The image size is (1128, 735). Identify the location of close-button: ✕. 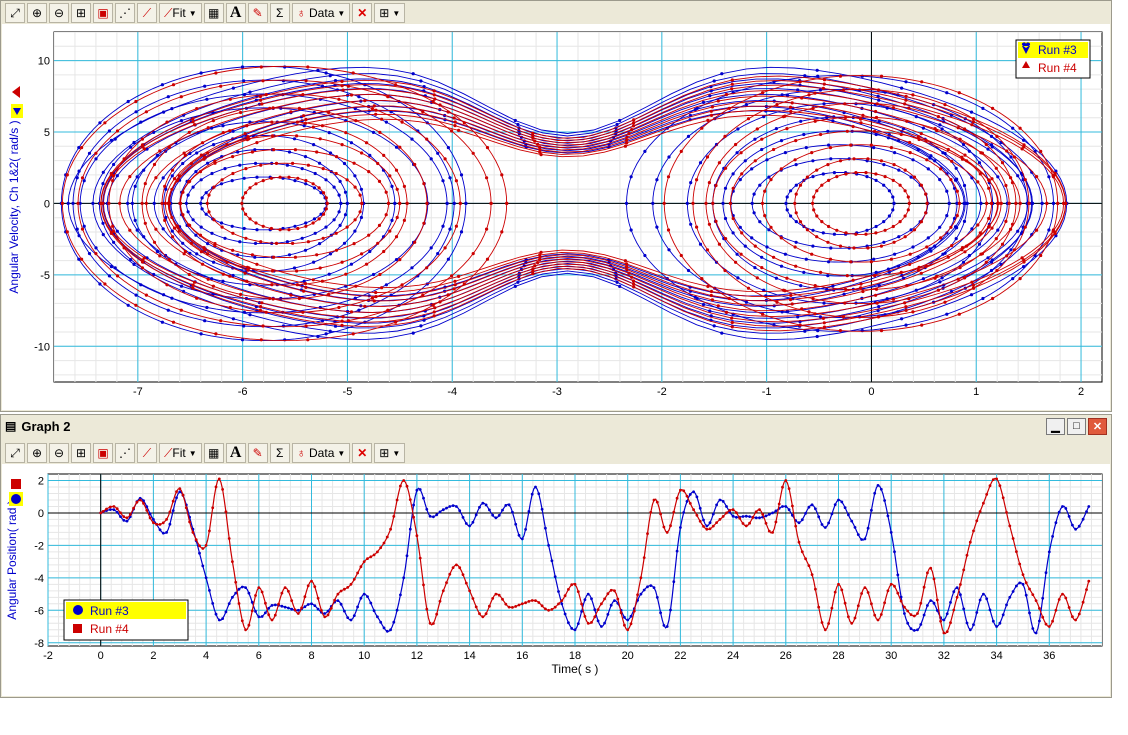
(1097, 426).